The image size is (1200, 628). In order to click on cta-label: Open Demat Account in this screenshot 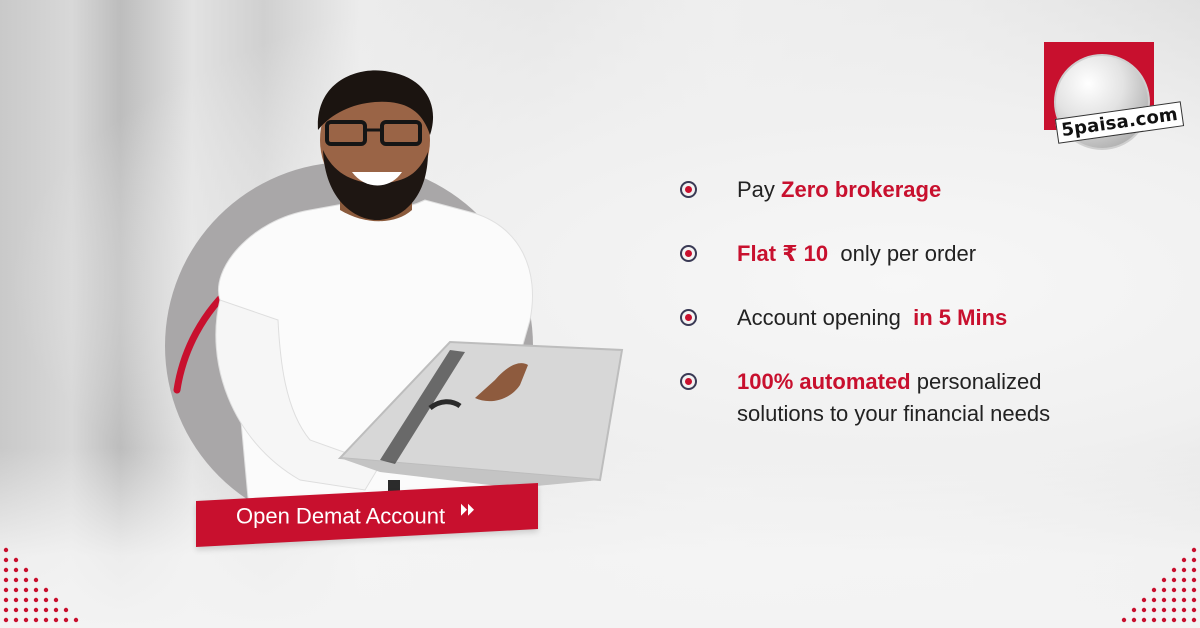, I will do `click(341, 516)`.